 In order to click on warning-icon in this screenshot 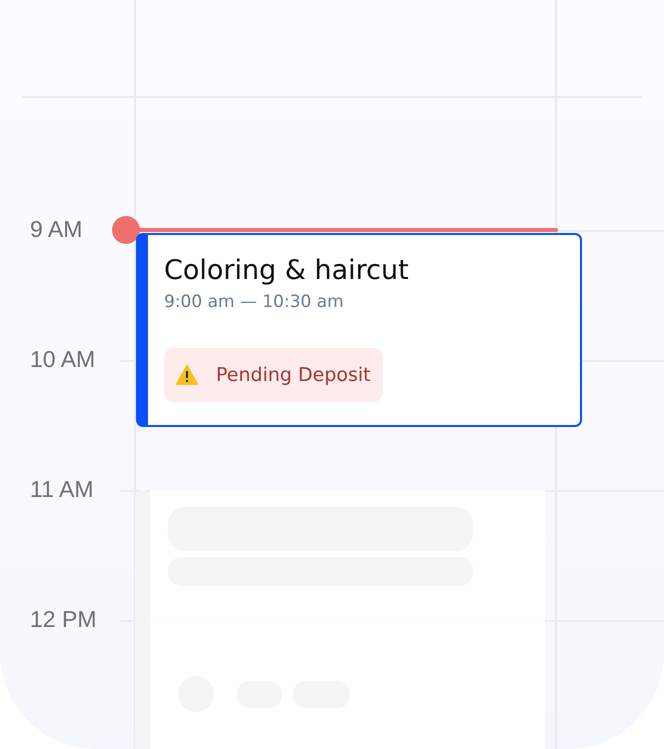, I will do `click(187, 375)`.